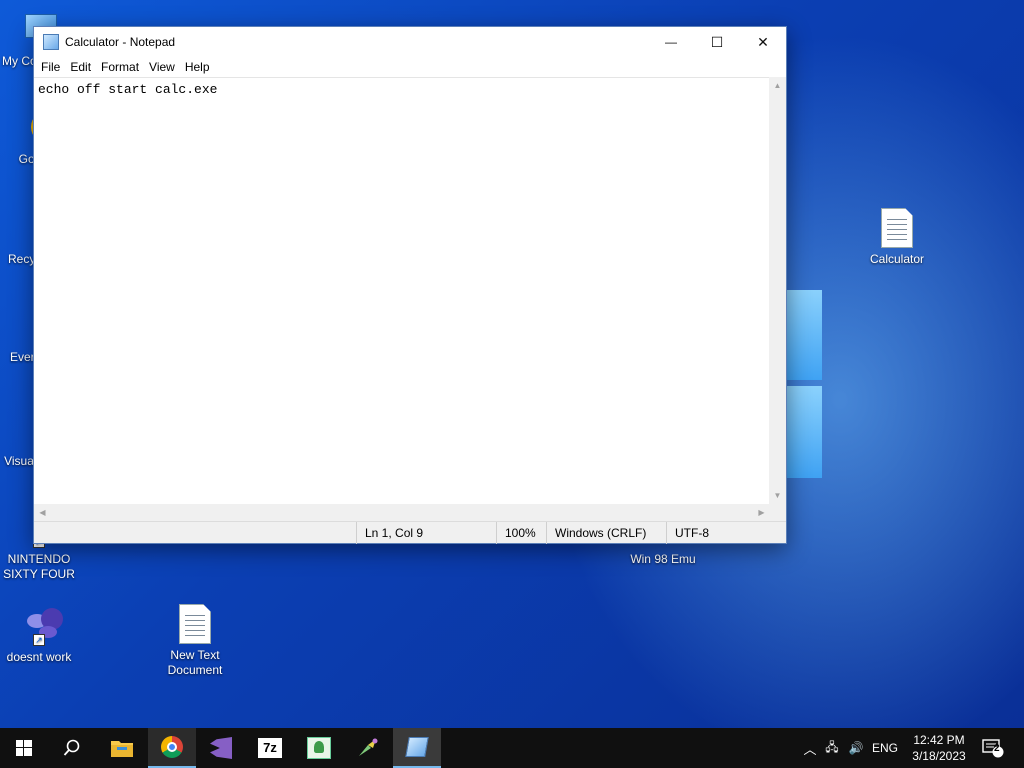  I want to click on minimize-icon: —, so click(671, 42).